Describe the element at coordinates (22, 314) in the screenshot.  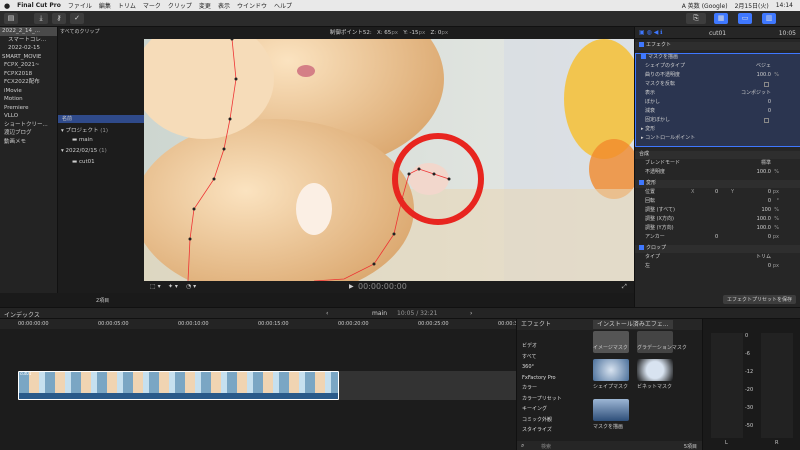
I see `index-button: インデックス` at that location.